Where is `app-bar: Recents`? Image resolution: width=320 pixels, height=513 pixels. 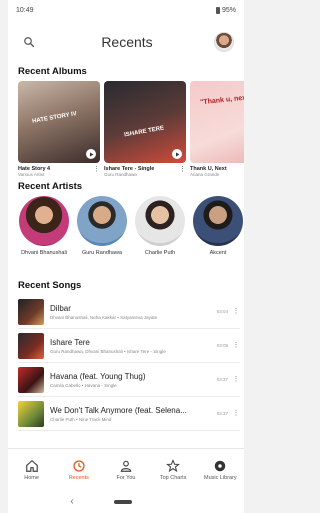
app-bar: Recents is located at coordinates (126, 42).